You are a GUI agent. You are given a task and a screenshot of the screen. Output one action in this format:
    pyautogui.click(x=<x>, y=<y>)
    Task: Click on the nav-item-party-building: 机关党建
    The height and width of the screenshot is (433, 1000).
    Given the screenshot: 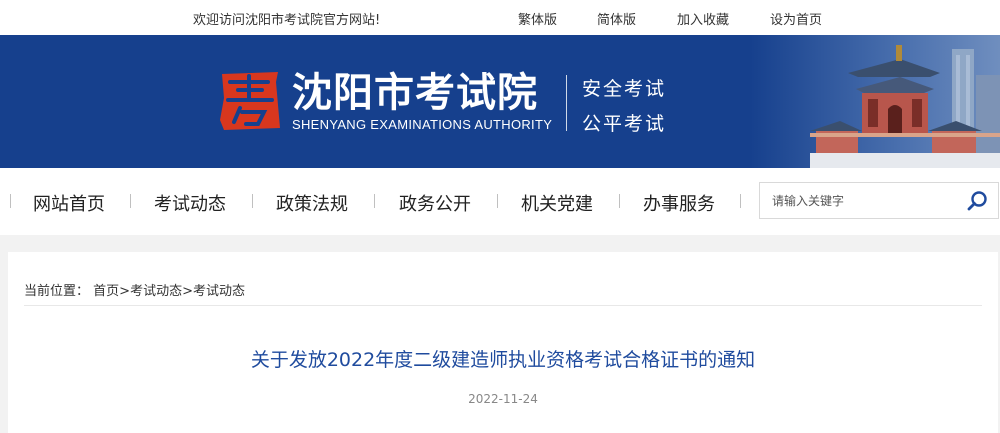 What is the action you would take?
    pyautogui.click(x=557, y=203)
    